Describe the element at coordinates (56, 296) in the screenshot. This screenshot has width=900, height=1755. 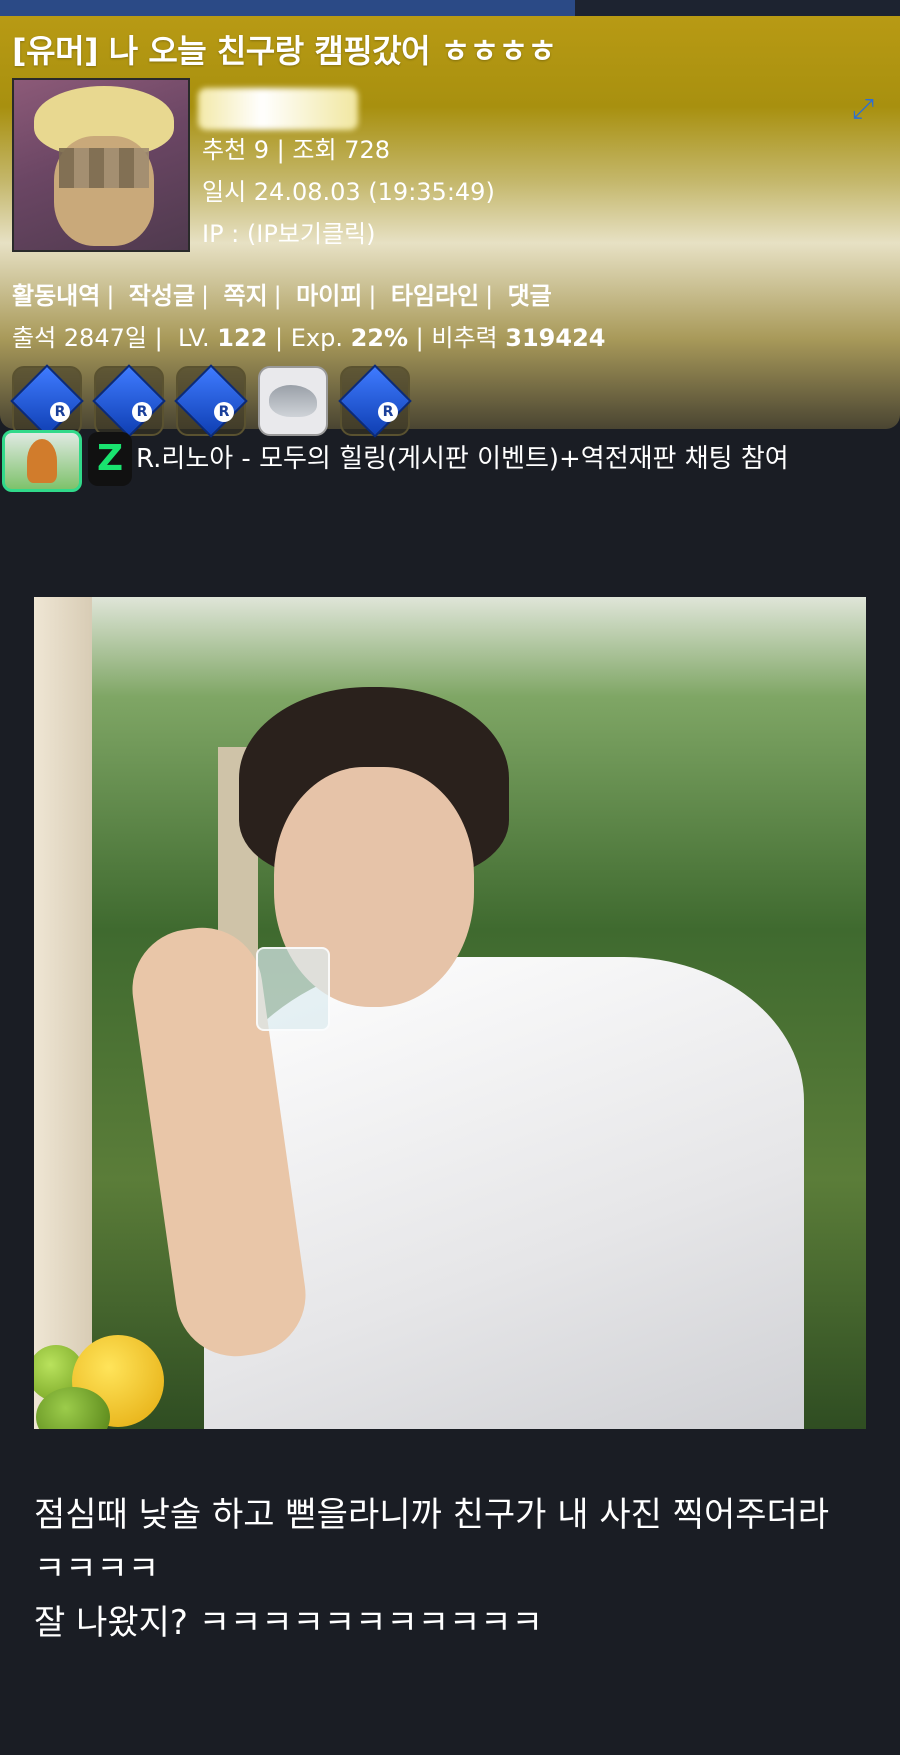
I see `link-activity: 활동내역` at that location.